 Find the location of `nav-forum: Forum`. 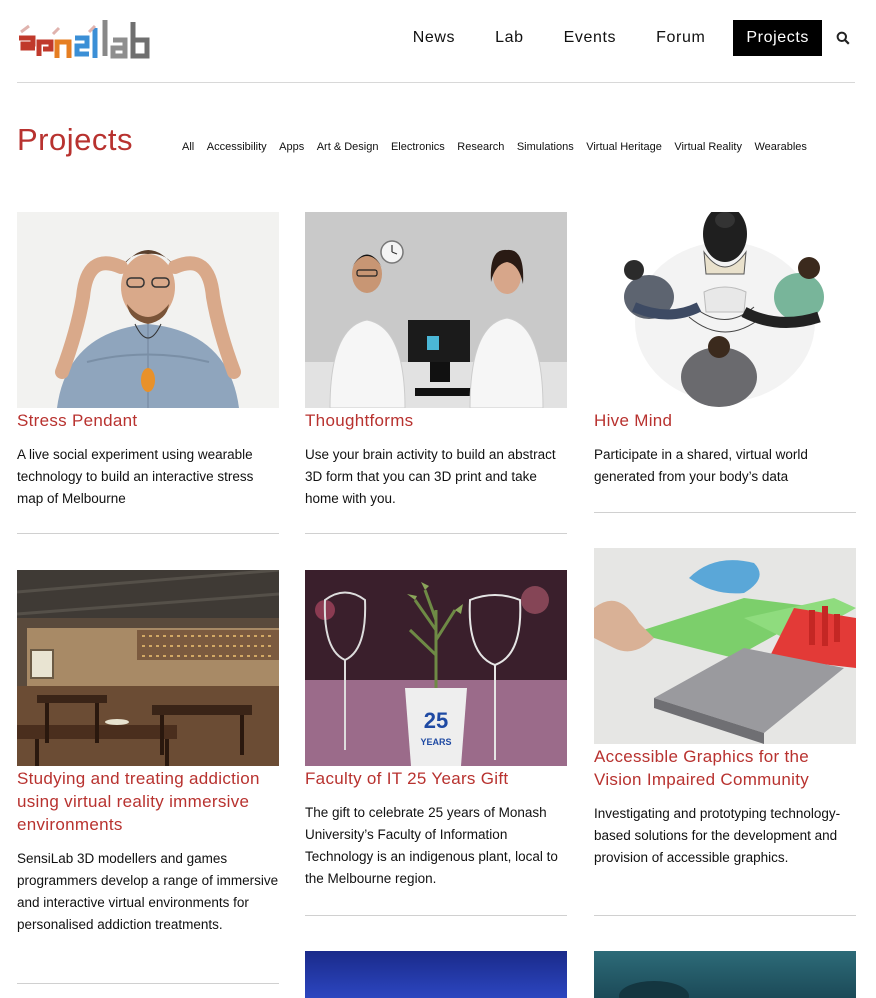

nav-forum: Forum is located at coordinates (680, 38).